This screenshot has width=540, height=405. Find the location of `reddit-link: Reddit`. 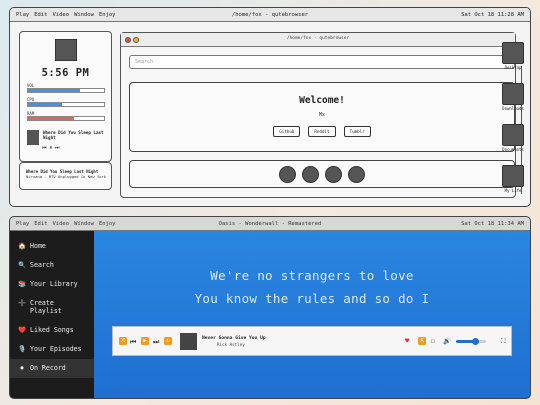

reddit-link: Reddit is located at coordinates (322, 131).